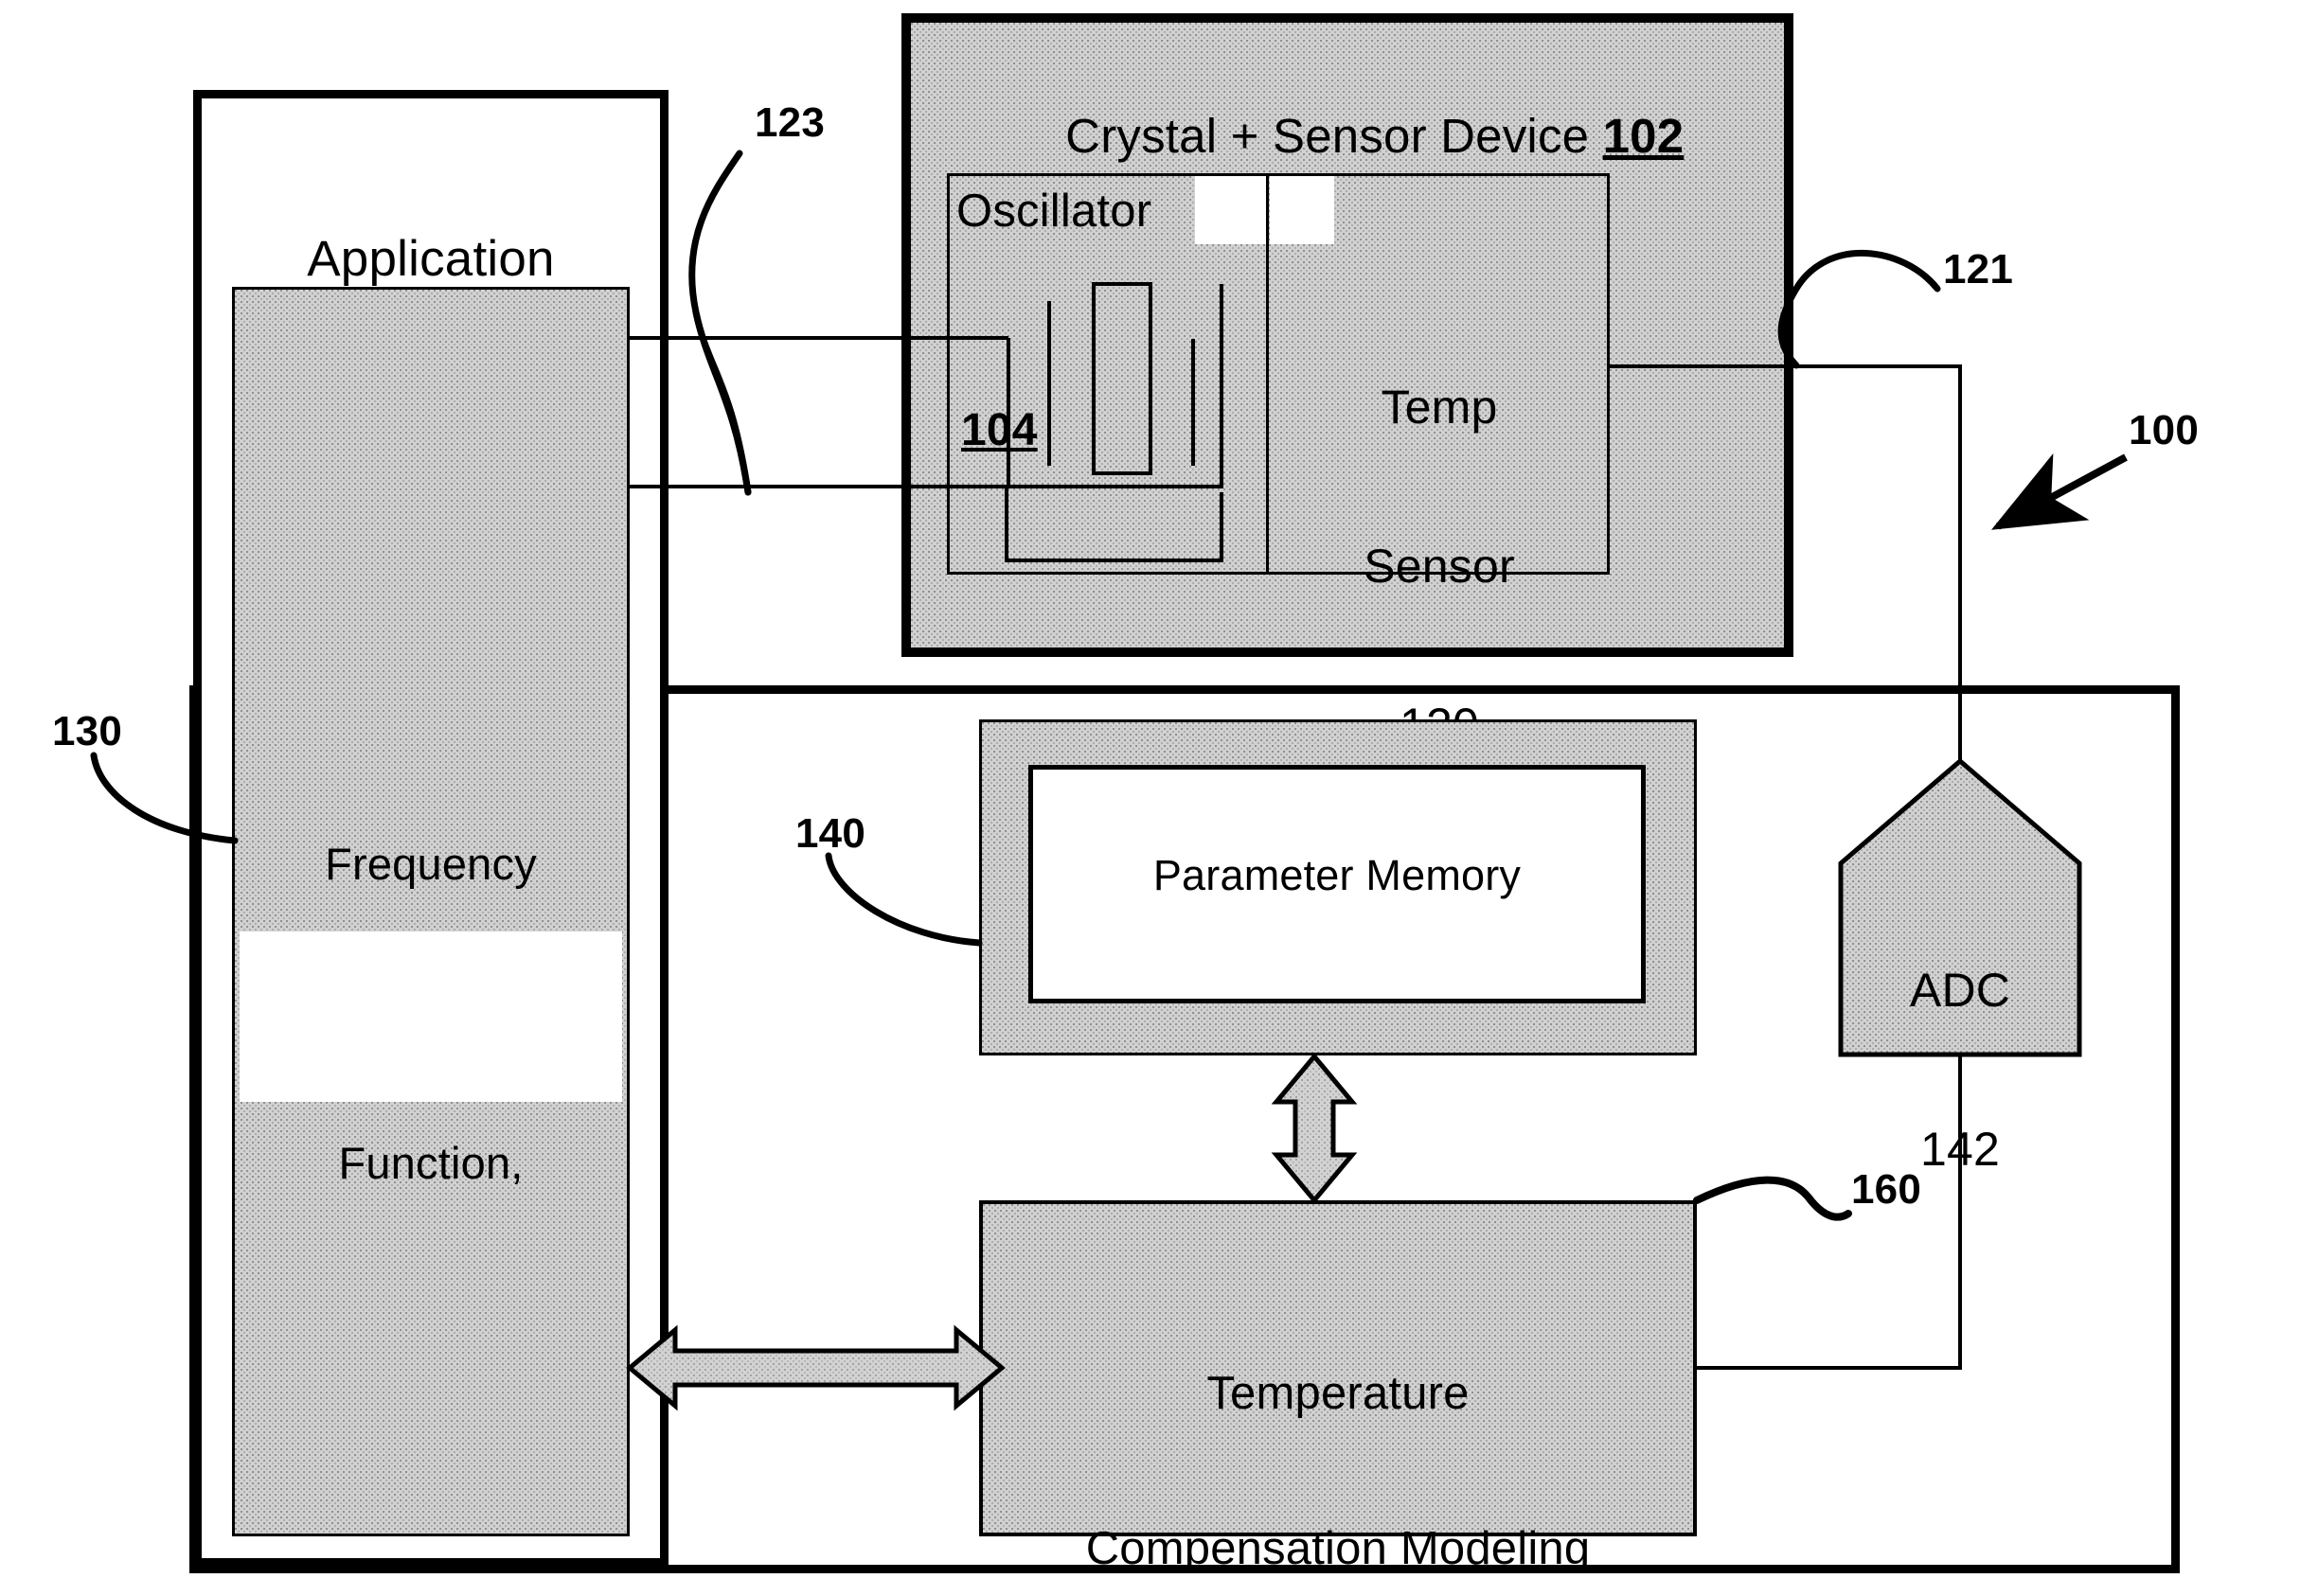 Image resolution: width=2318 pixels, height=1596 pixels. What do you see at coordinates (87, 731) in the screenshot?
I see `ref-number-130: 130` at bounding box center [87, 731].